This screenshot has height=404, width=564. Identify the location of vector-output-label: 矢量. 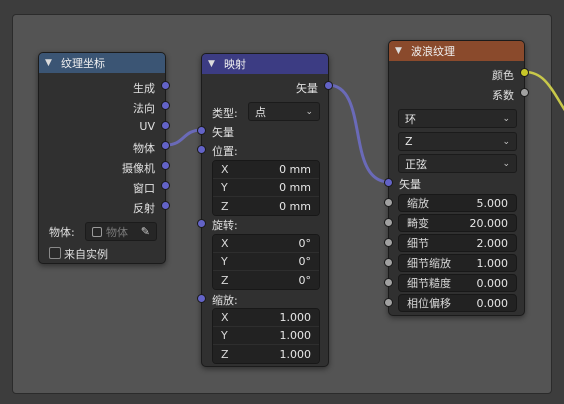
(307, 88).